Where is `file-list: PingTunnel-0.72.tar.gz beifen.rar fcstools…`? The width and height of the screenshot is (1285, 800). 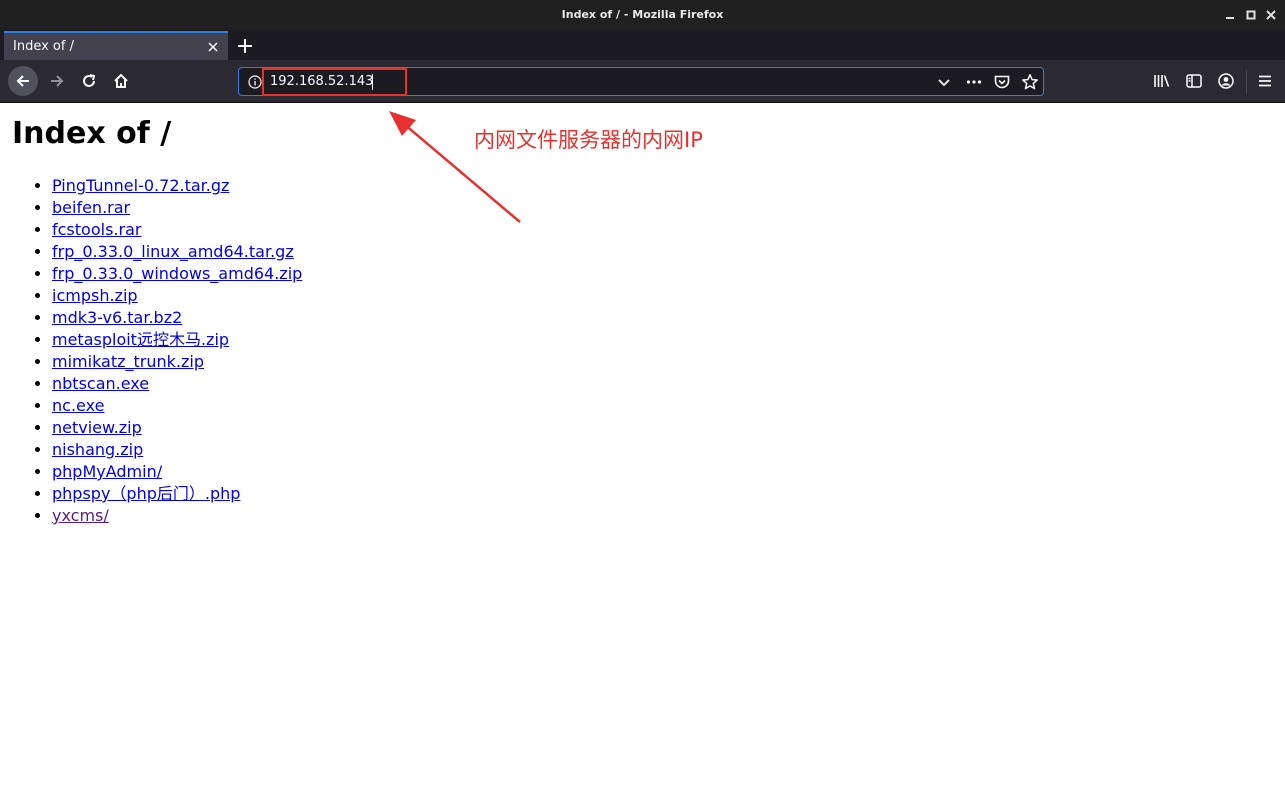
file-list: PingTunnel-0.72.tar.gz beifen.rar fcstools… is located at coordinates (157, 351).